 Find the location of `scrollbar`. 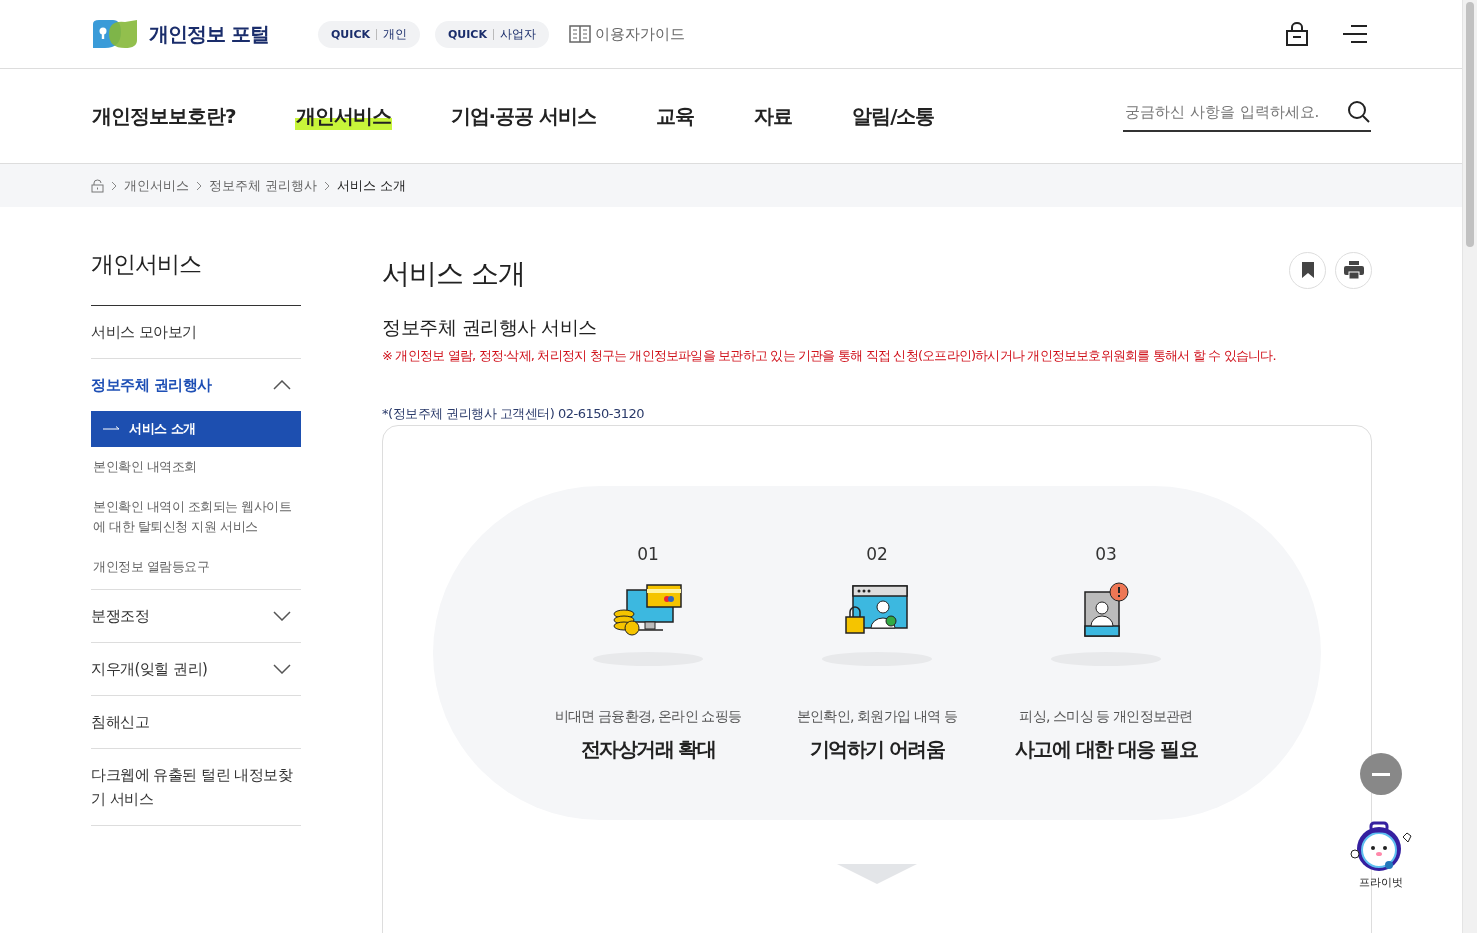

scrollbar is located at coordinates (1469, 466).